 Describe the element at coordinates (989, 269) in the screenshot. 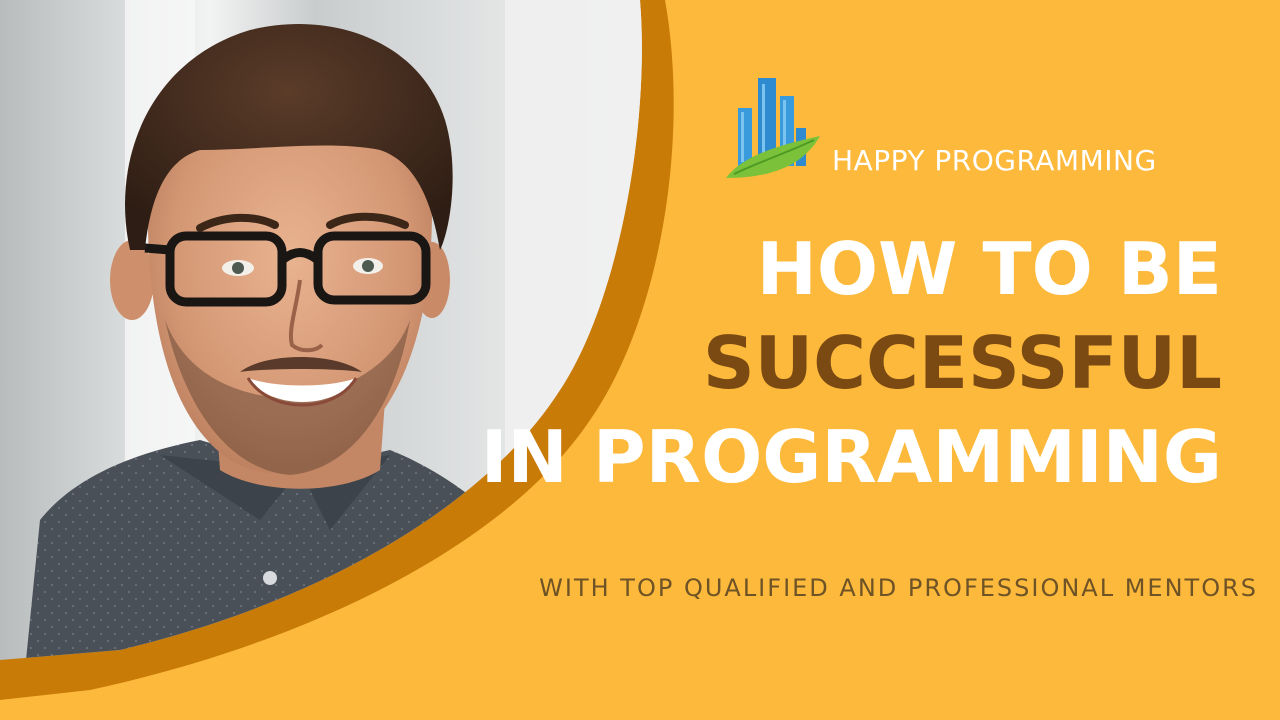

I see `headline-line-1: HOW TO BE` at that location.